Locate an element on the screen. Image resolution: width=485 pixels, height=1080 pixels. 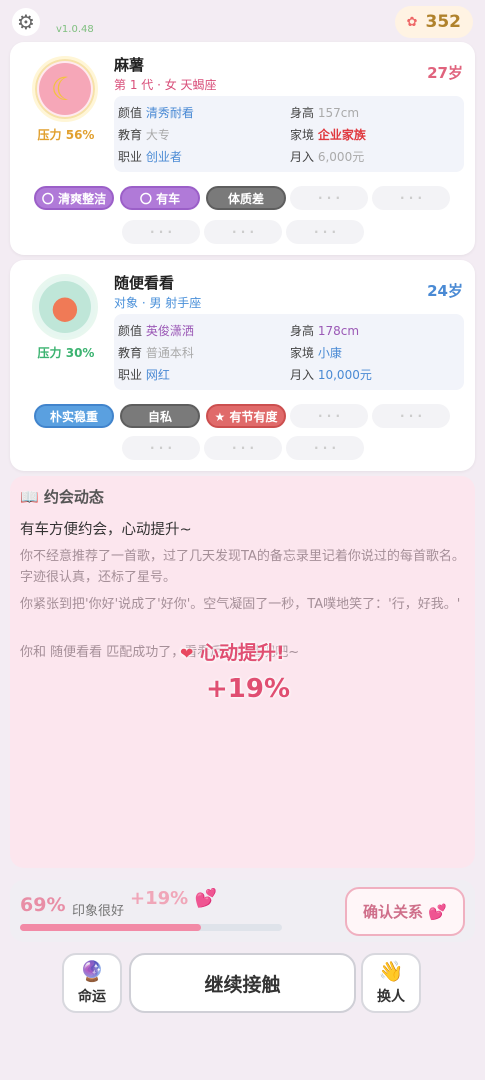
impression-progress-bar is located at coordinates (151, 927).